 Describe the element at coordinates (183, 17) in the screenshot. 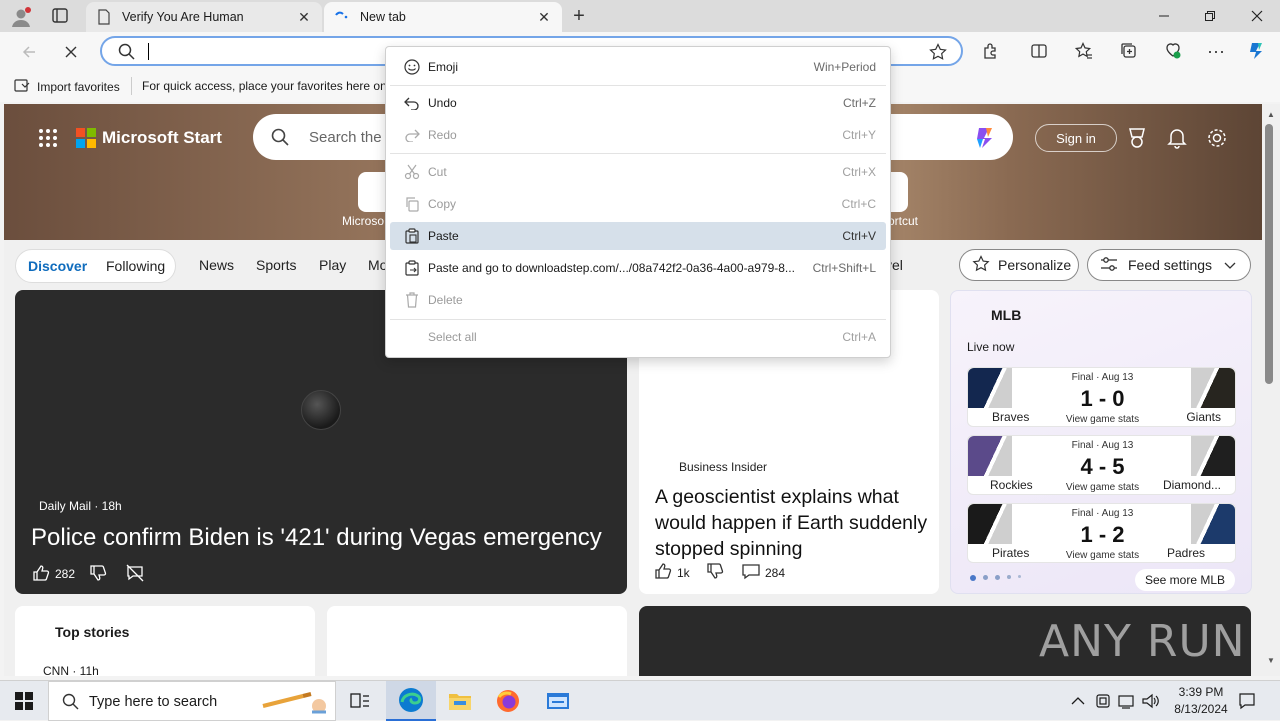

I see `tab-title: Verify You Are Human` at that location.